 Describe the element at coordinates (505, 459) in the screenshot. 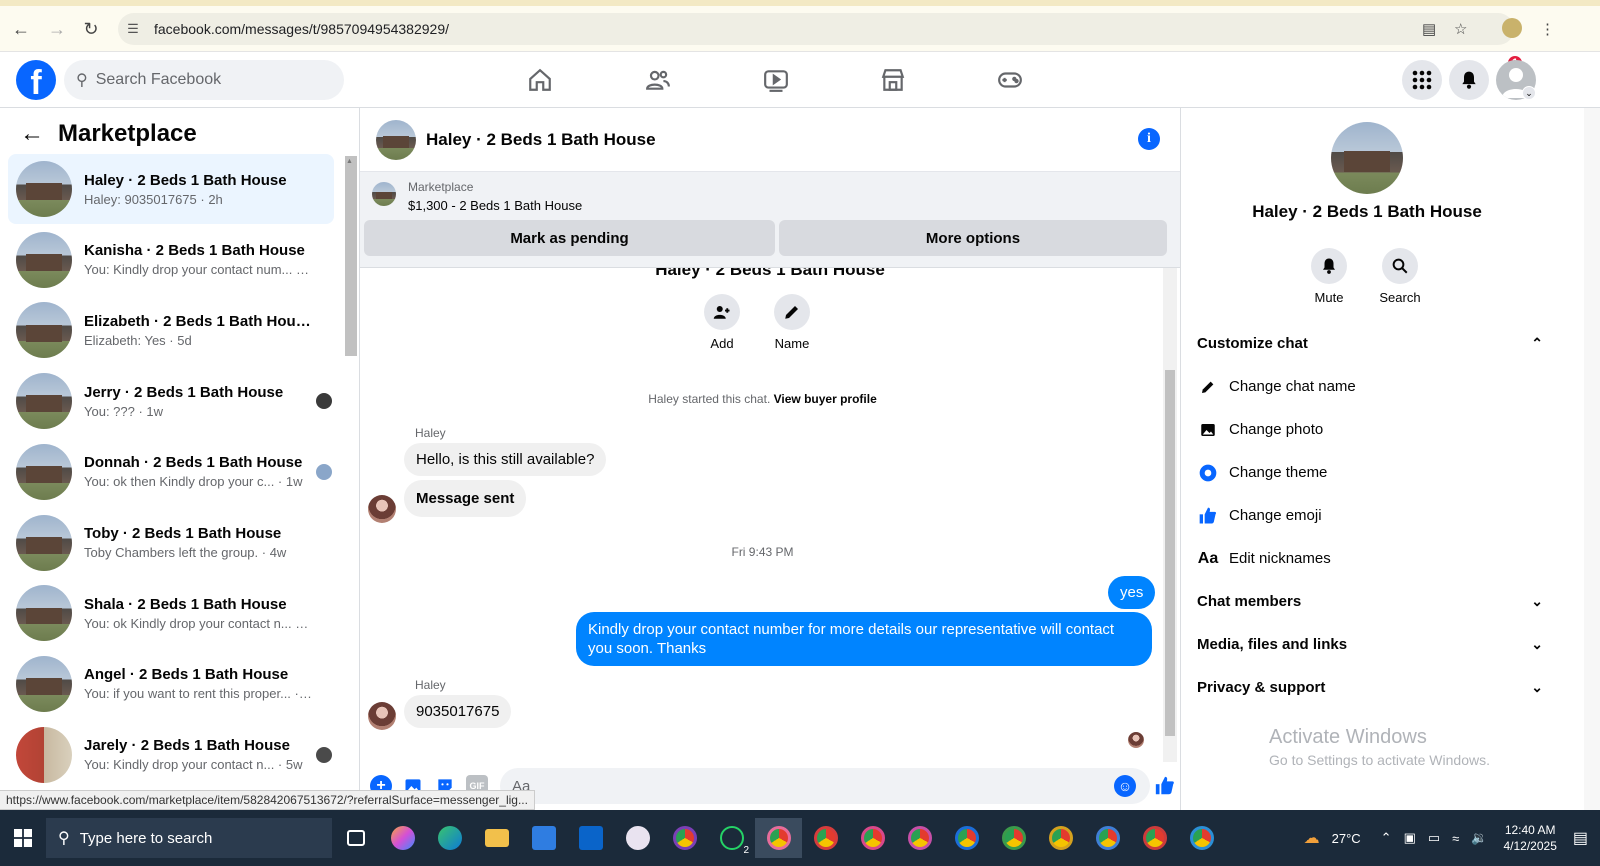

I see `incoming-message: Hello, is this still available?` at that location.